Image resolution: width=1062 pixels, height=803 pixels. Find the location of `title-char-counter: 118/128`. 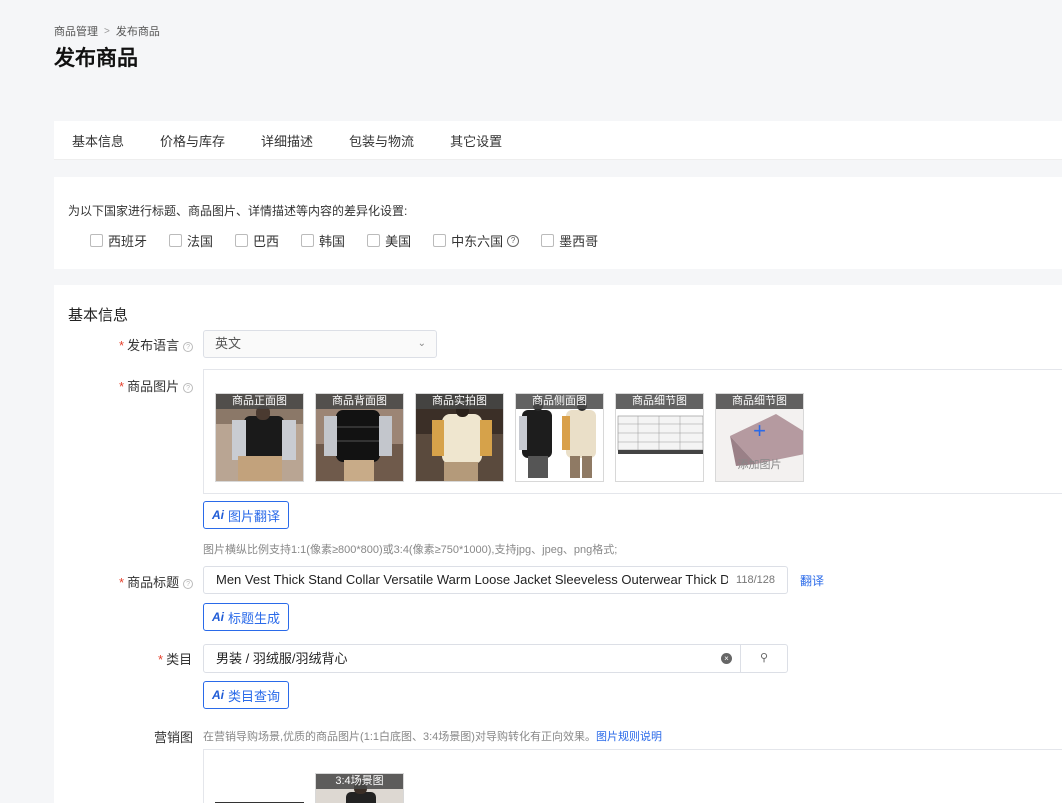

title-char-counter: 118/128 is located at coordinates (751, 580).